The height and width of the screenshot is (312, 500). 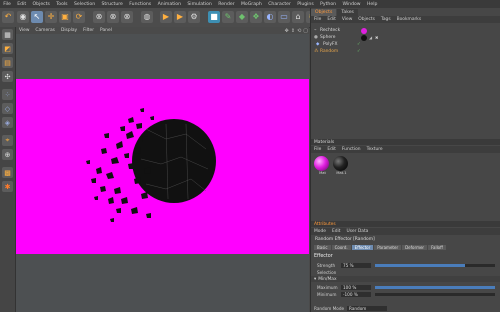 I want to click on menu-help: Help, so click(x=372, y=4).